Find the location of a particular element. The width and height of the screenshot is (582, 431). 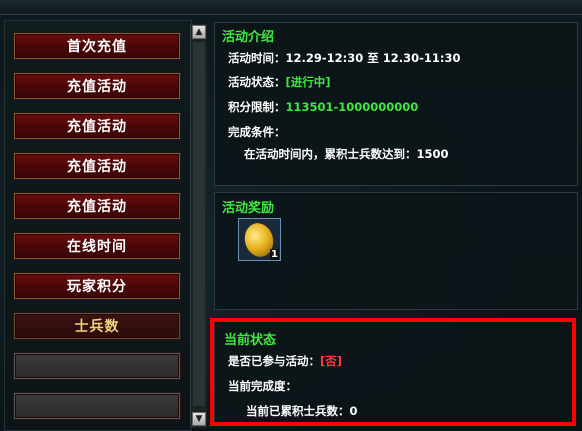

menu-item-recharge-4: 充值活动 is located at coordinates (97, 206).